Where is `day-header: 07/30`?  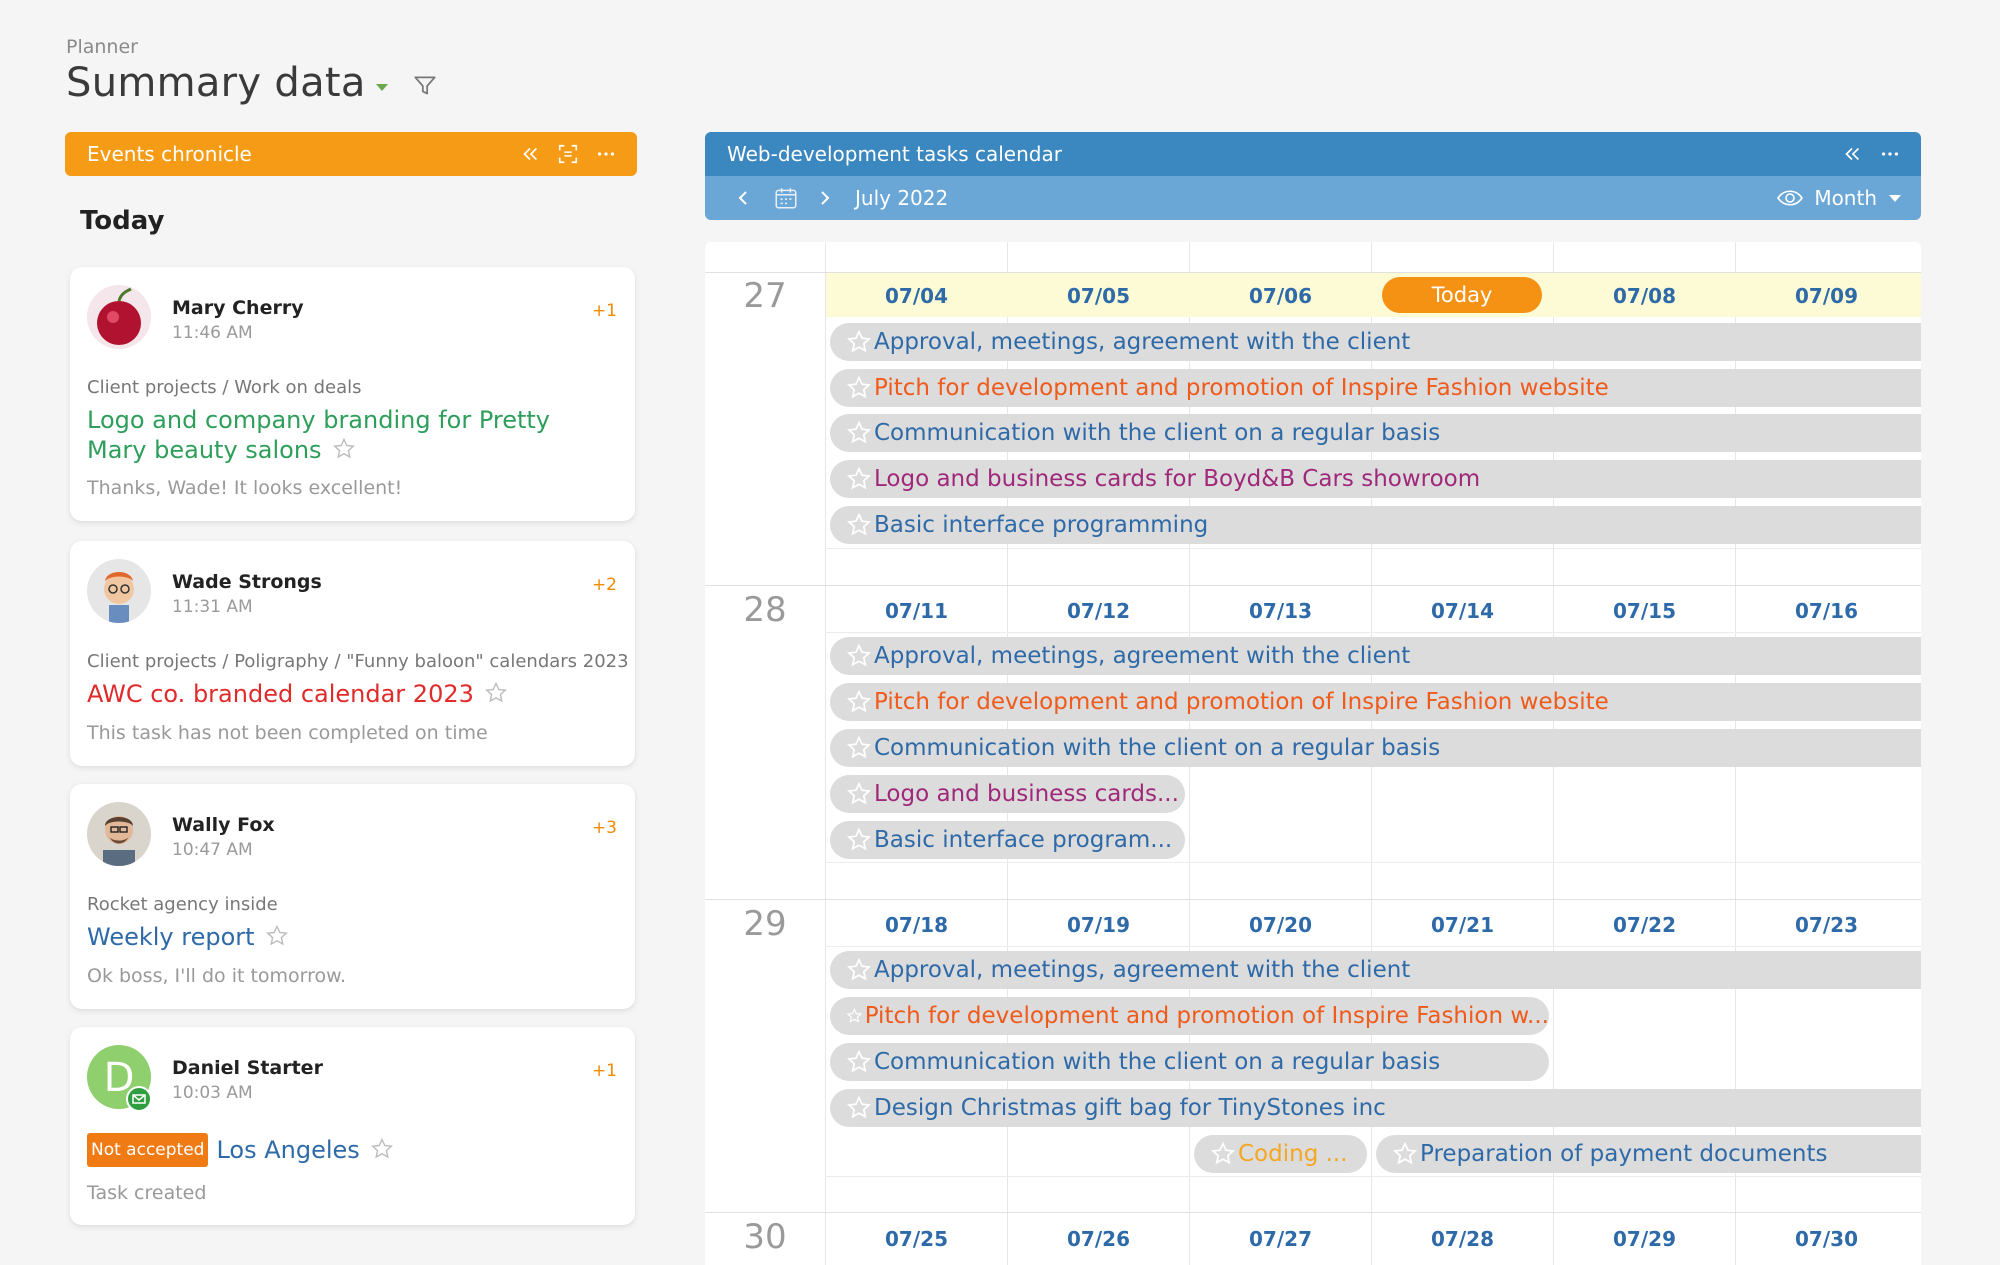 day-header: 07/30 is located at coordinates (1826, 1239).